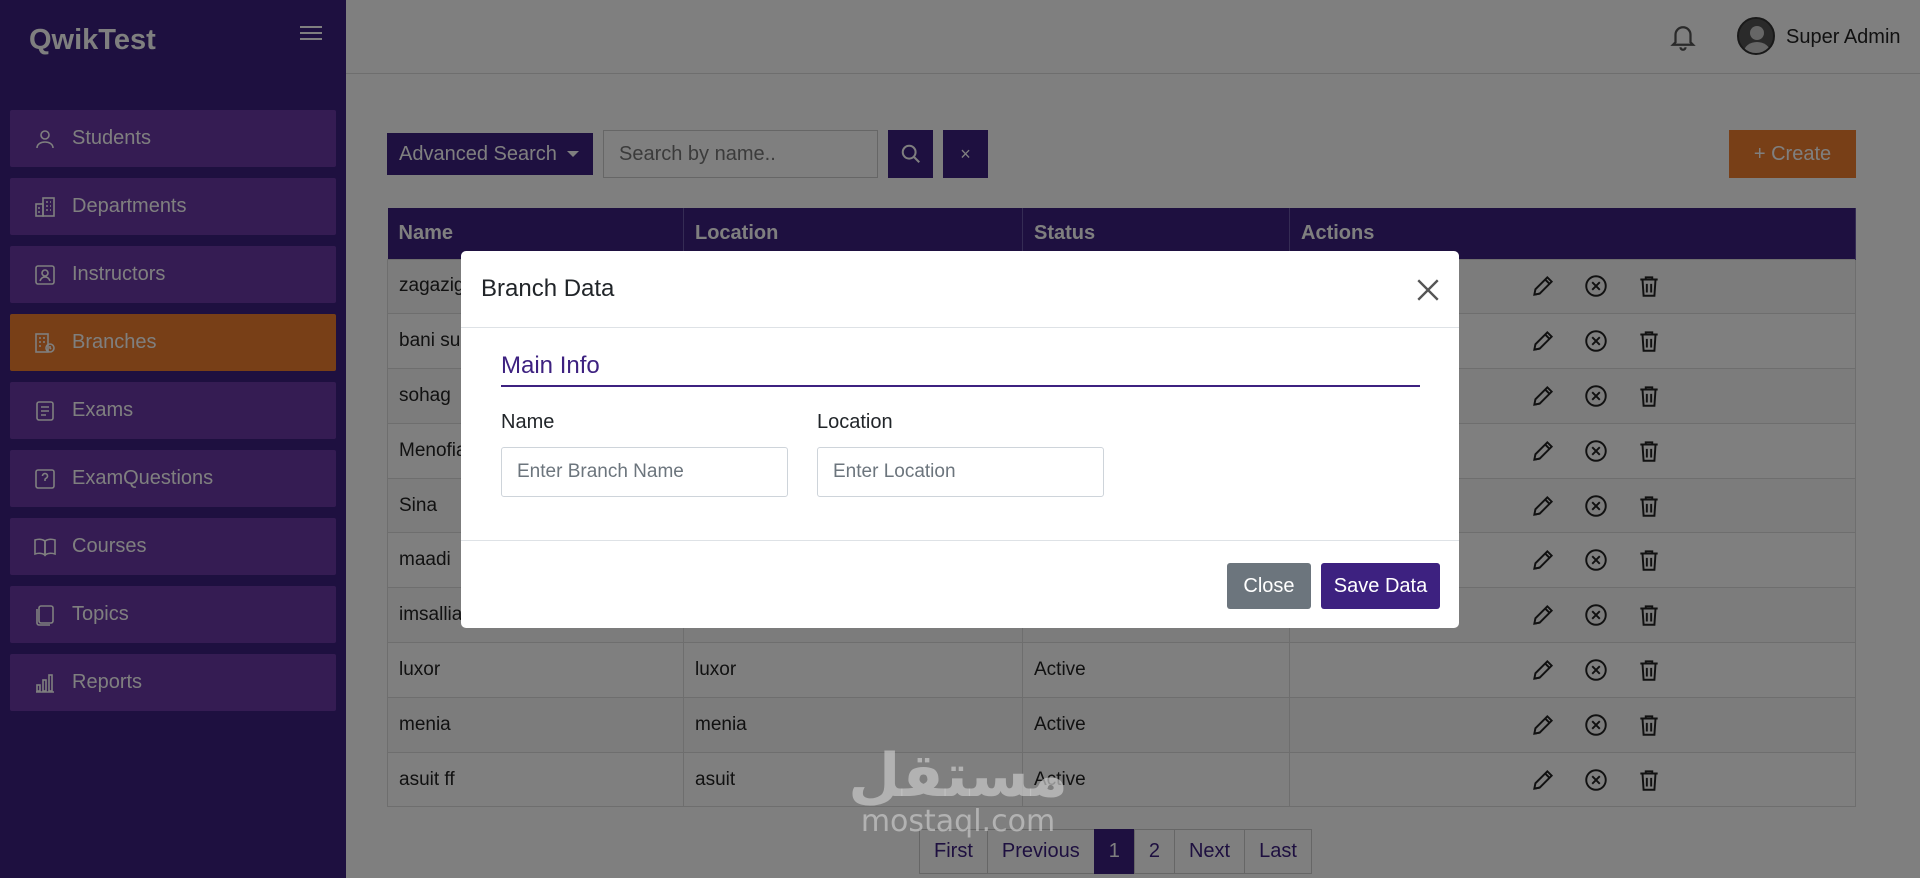  Describe the element at coordinates (1380, 586) in the screenshot. I see `save-data-button: Save Data` at that location.